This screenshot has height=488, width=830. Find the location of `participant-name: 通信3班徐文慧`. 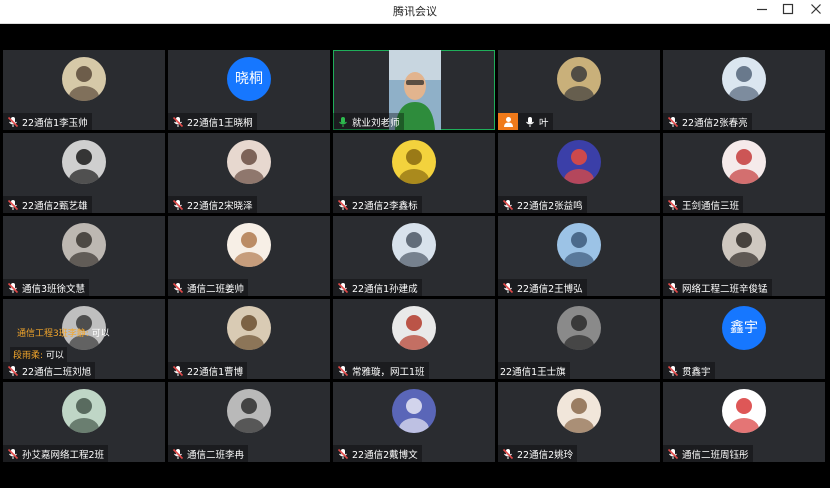

participant-name: 通信3班徐文慧 is located at coordinates (54, 289).